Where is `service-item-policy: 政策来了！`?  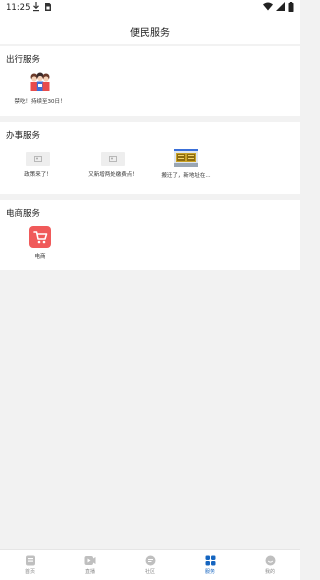
service-item-policy: 政策来了！ is located at coordinates (38, 165).